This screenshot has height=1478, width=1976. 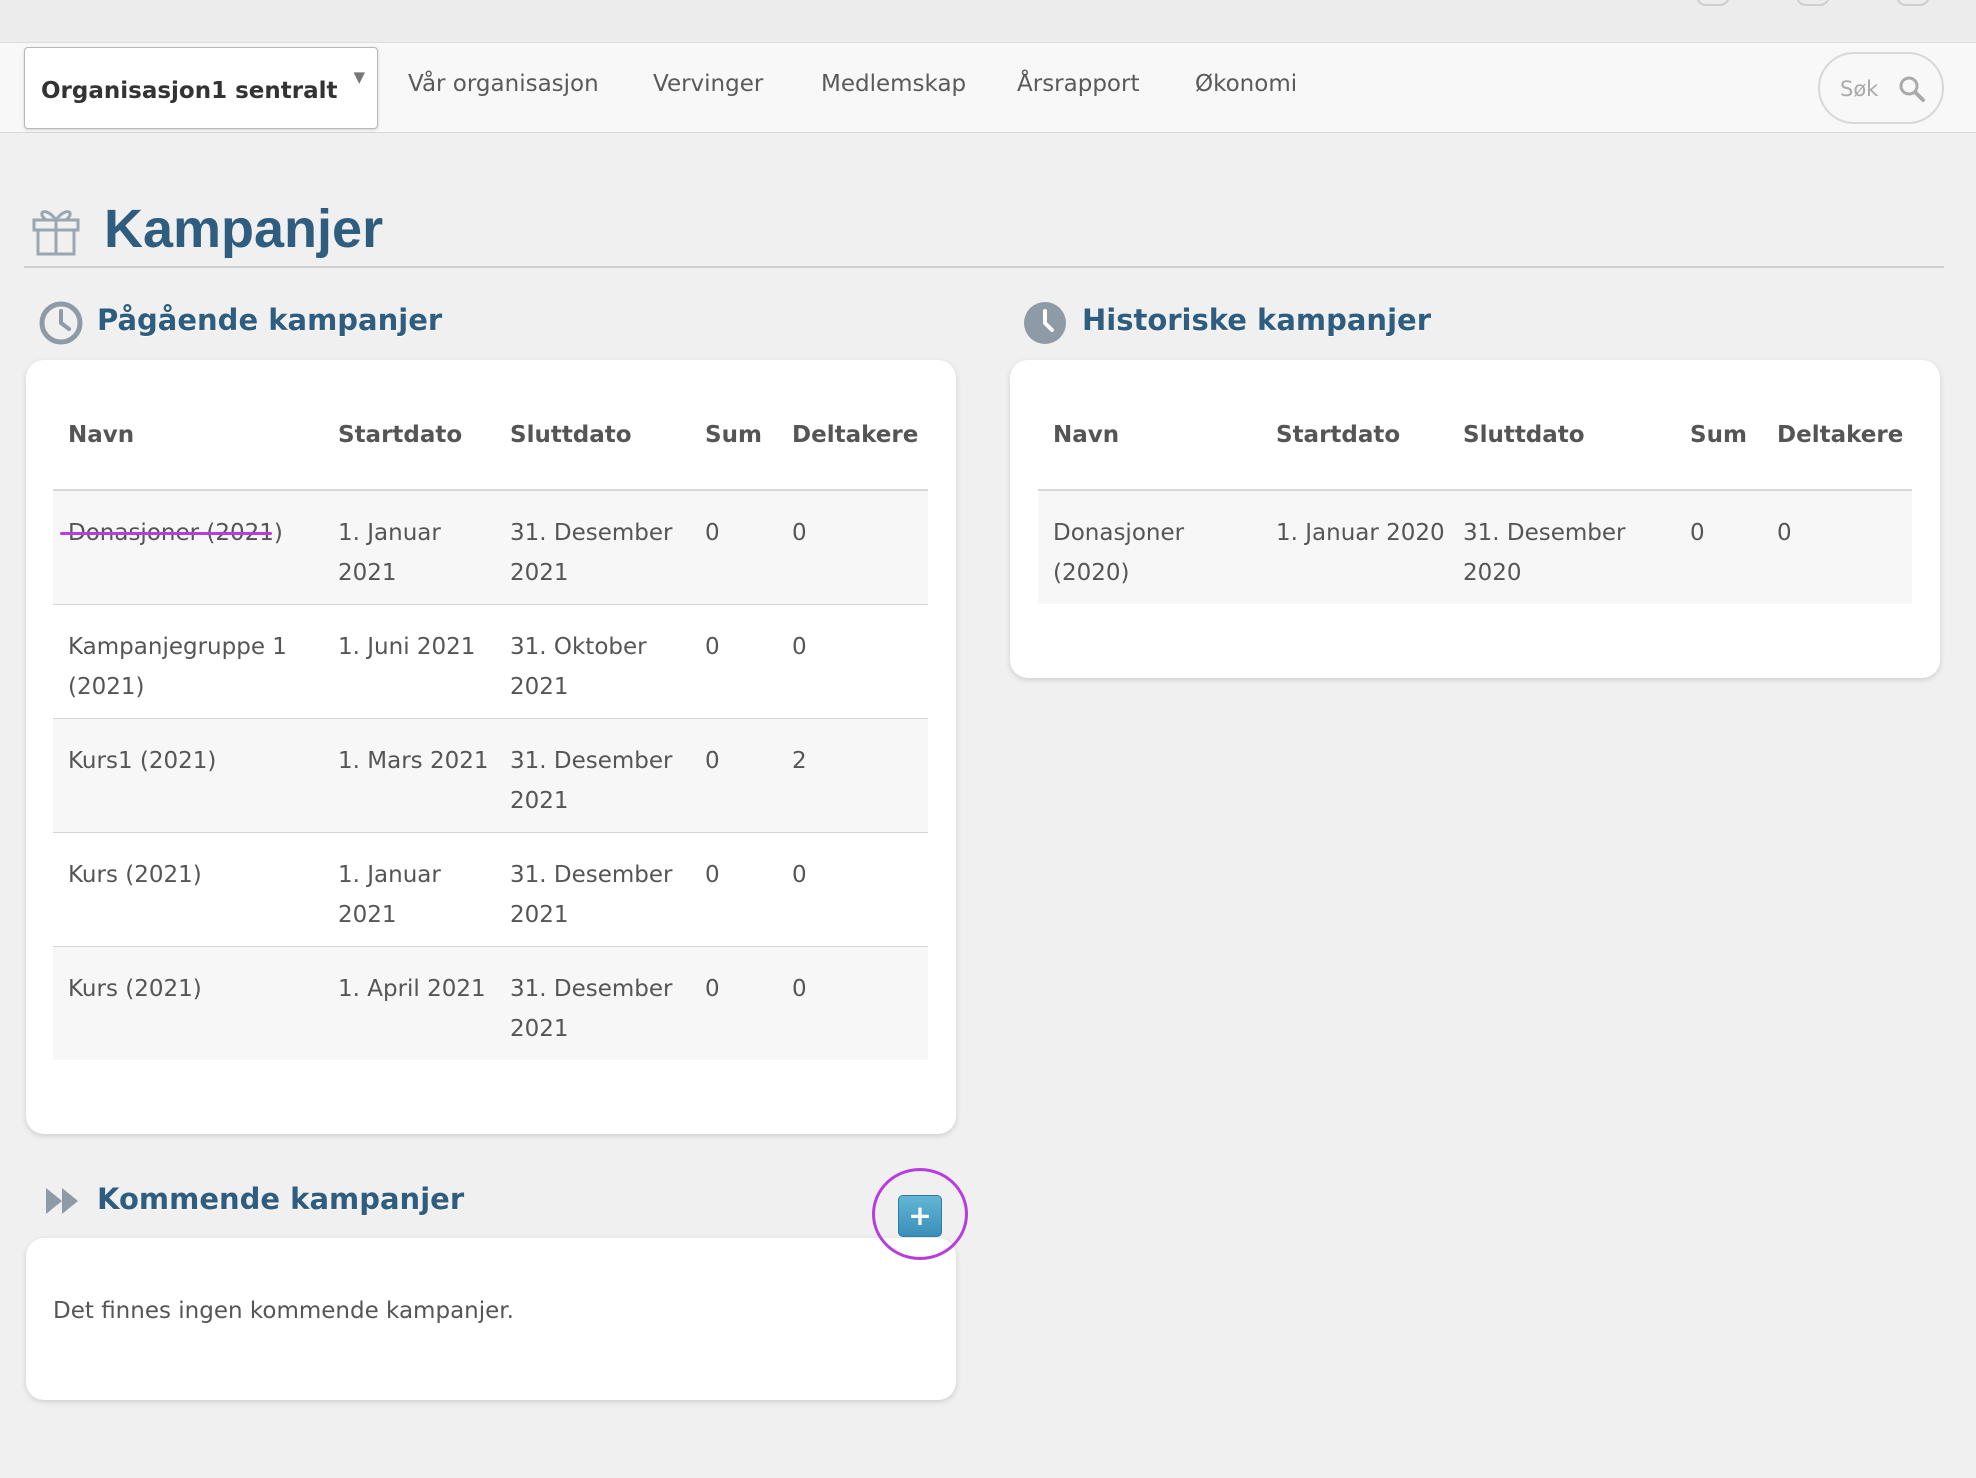 What do you see at coordinates (281, 1199) in the screenshot?
I see `upcoming-section-title: Kommende kampanjer` at bounding box center [281, 1199].